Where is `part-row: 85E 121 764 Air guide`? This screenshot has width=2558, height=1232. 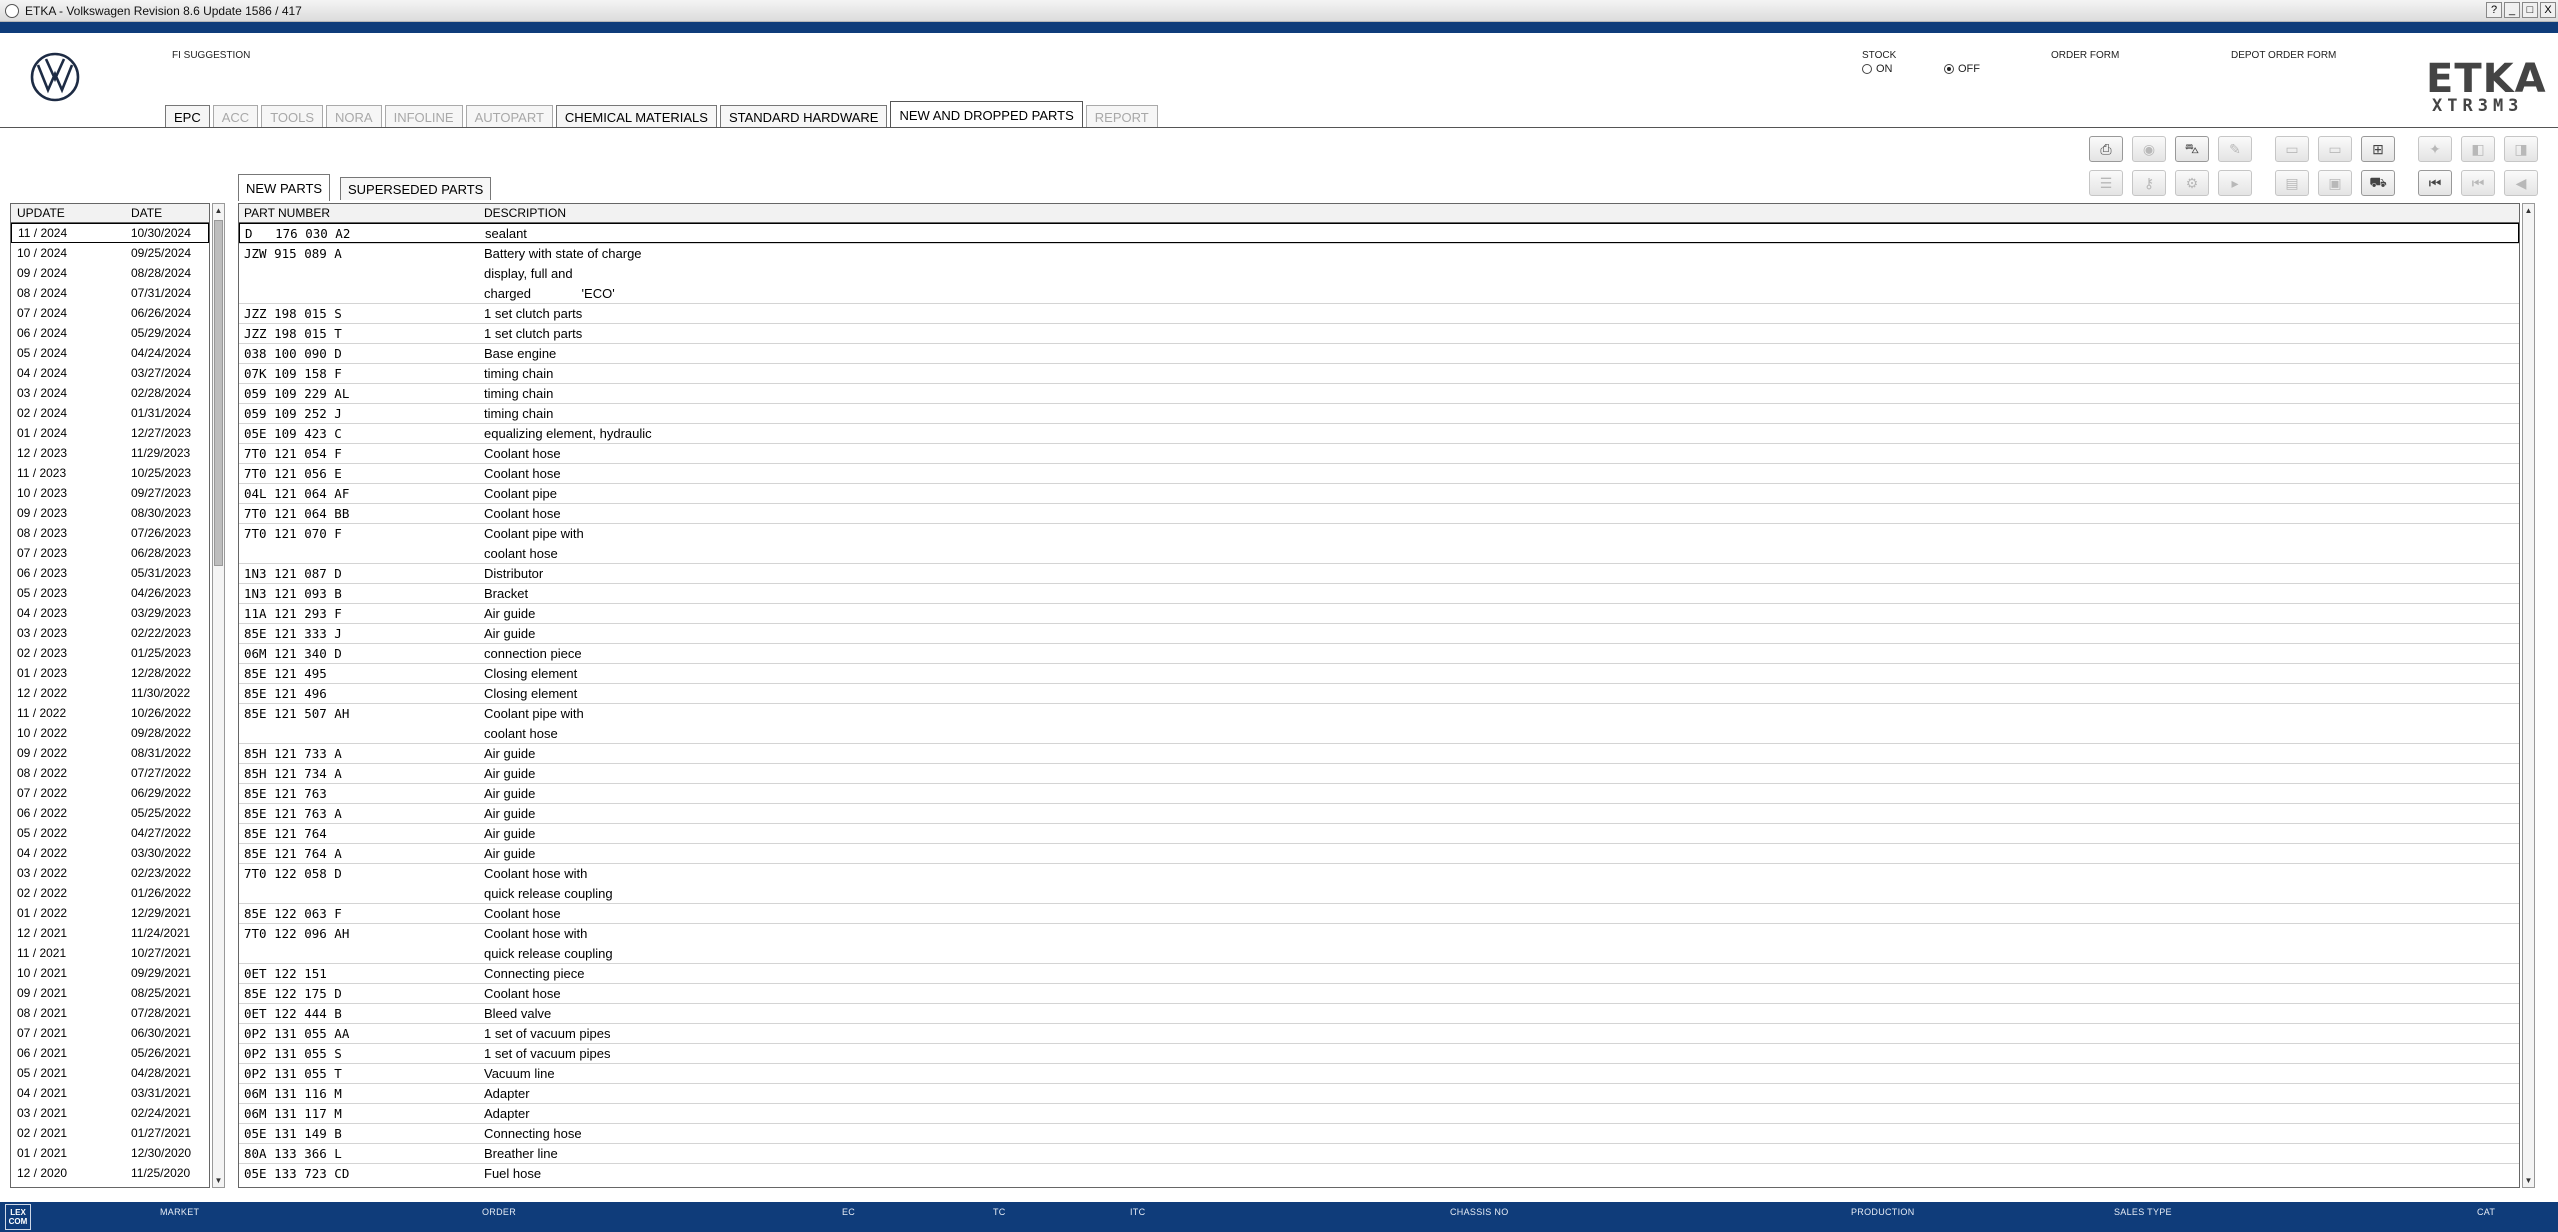 part-row: 85E 121 764 Air guide is located at coordinates (1379, 833).